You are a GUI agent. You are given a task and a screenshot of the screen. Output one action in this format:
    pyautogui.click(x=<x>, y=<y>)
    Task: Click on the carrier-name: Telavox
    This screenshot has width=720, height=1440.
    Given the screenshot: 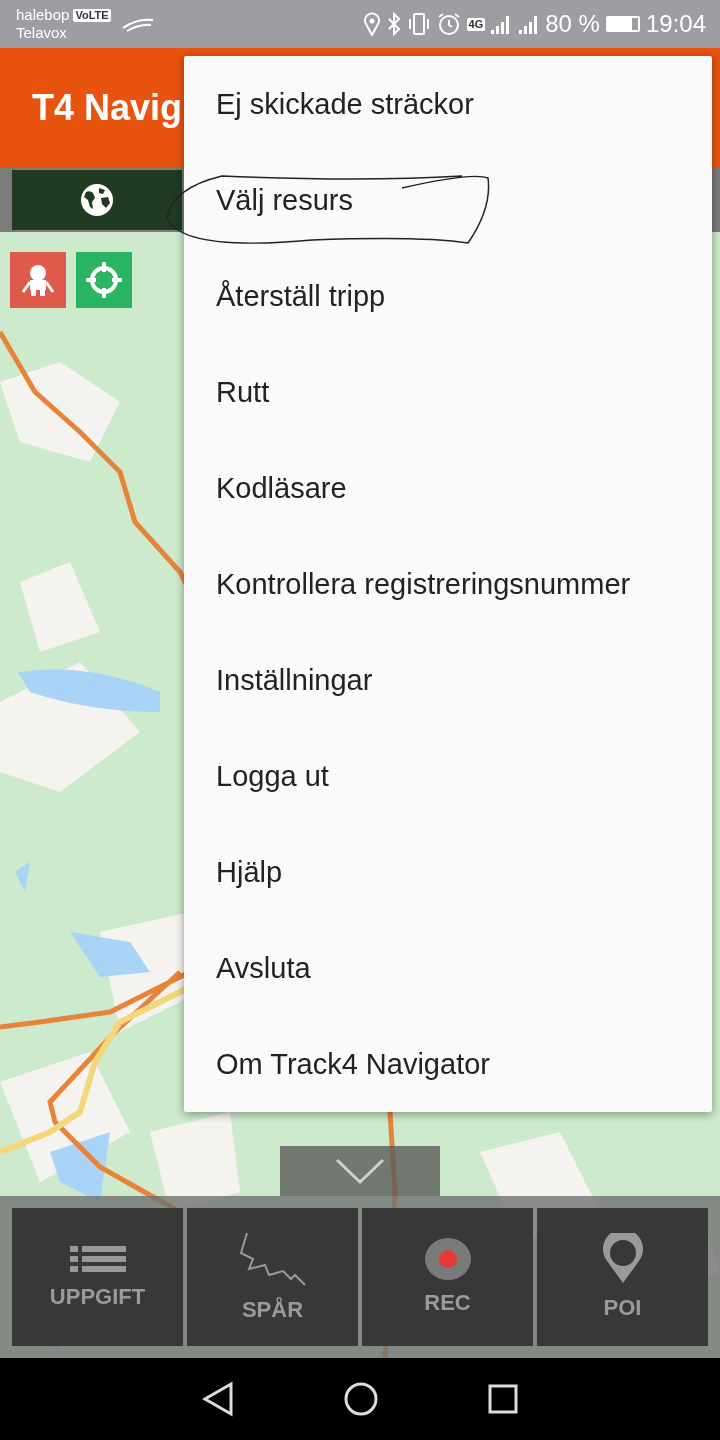 What is the action you would take?
    pyautogui.click(x=42, y=33)
    